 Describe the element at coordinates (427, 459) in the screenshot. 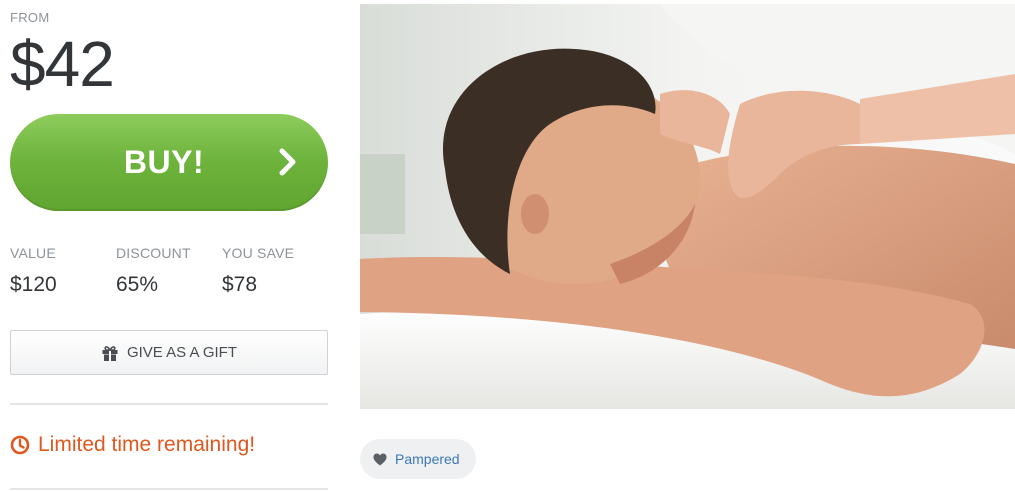

I see `tag-label: Pampered` at that location.